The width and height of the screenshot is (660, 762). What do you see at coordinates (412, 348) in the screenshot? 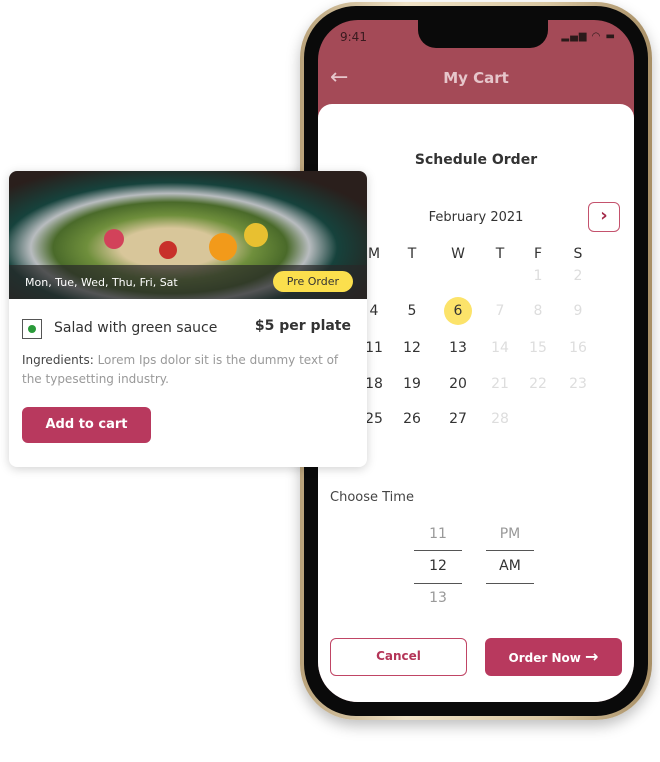
I see `calendar-day: 12` at bounding box center [412, 348].